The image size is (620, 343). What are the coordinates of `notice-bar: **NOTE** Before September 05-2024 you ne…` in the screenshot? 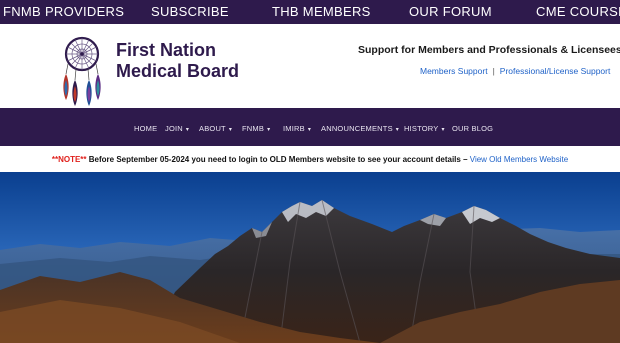 It's located at (310, 159).